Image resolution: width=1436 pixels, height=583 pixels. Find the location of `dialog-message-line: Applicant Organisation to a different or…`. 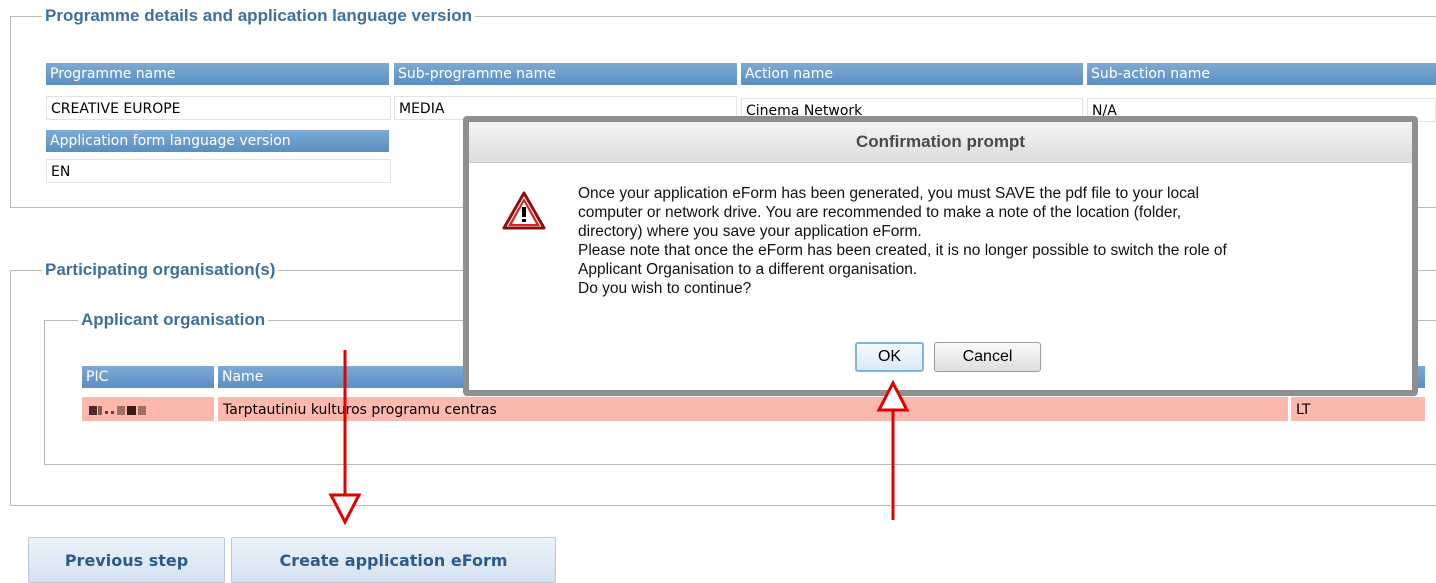

dialog-message-line: Applicant Organisation to a different or… is located at coordinates (748, 269).